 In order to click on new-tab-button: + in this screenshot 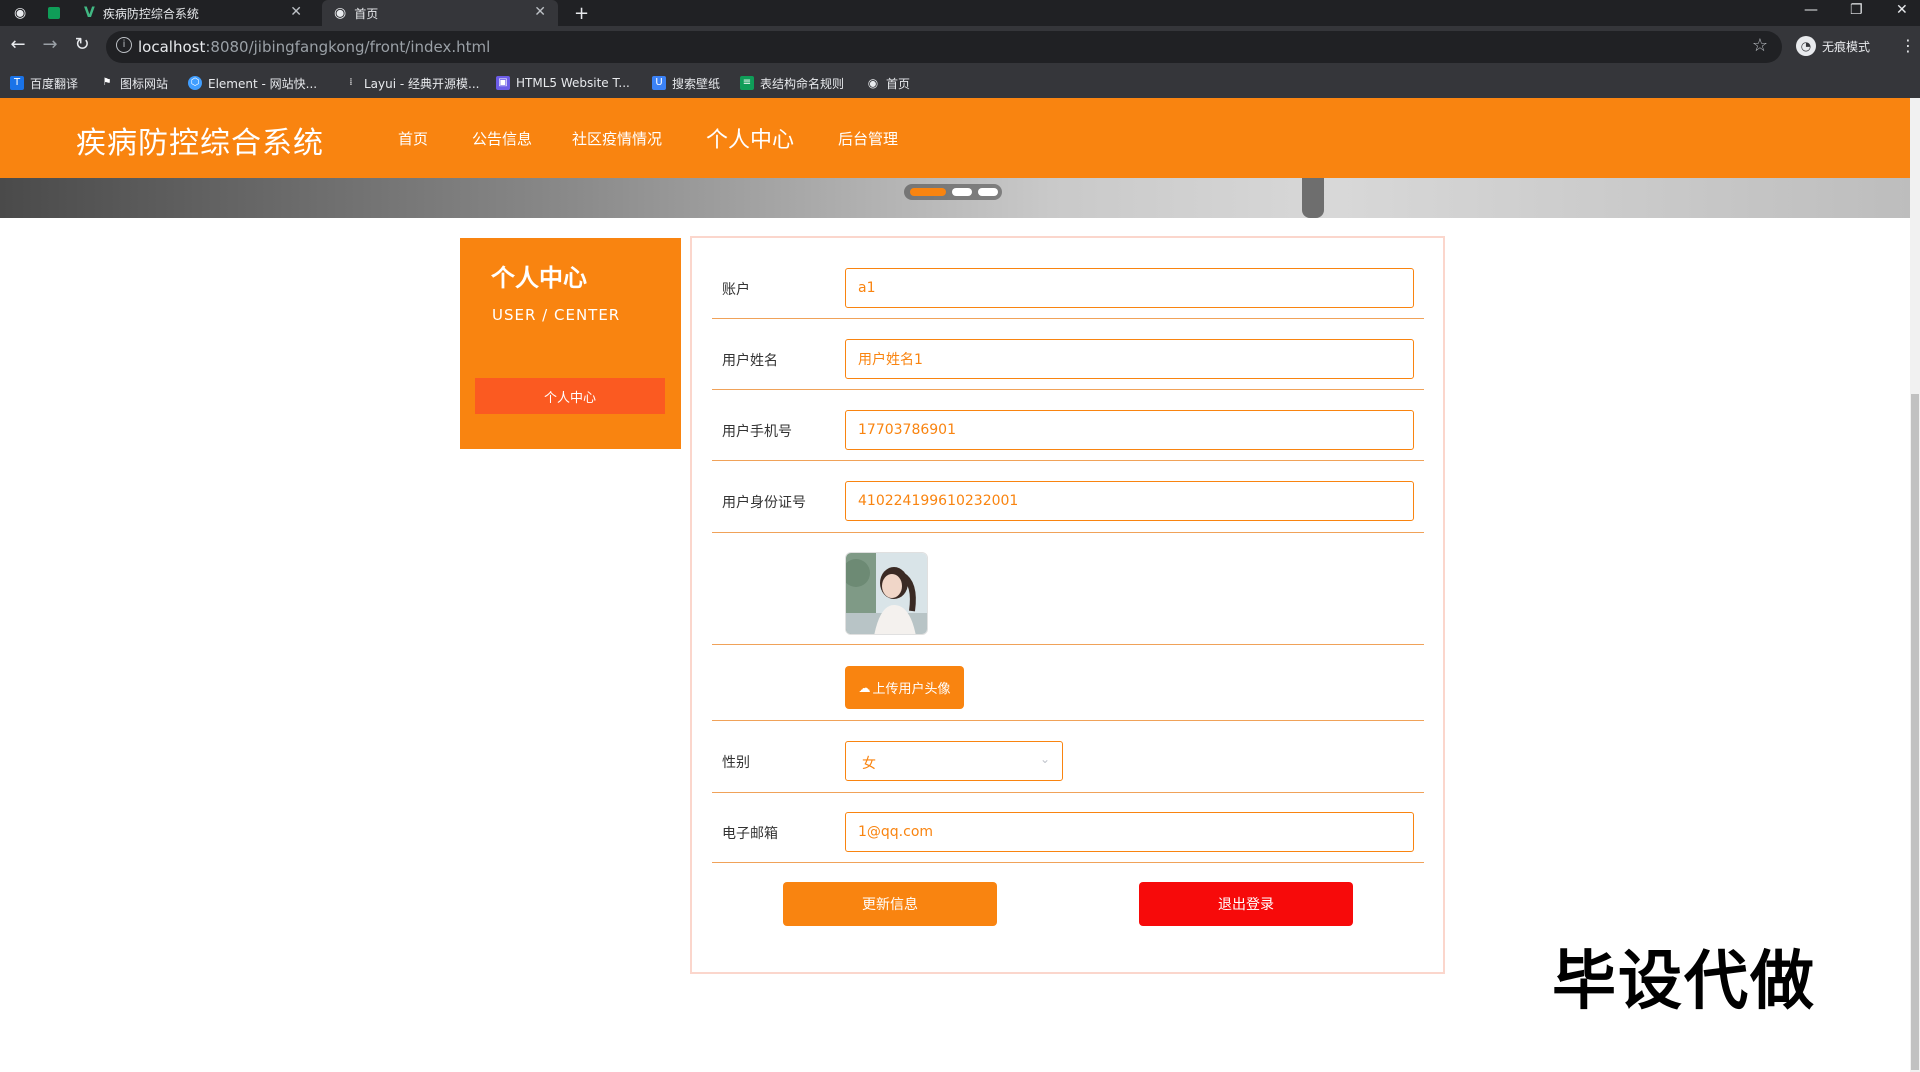, I will do `click(584, 13)`.